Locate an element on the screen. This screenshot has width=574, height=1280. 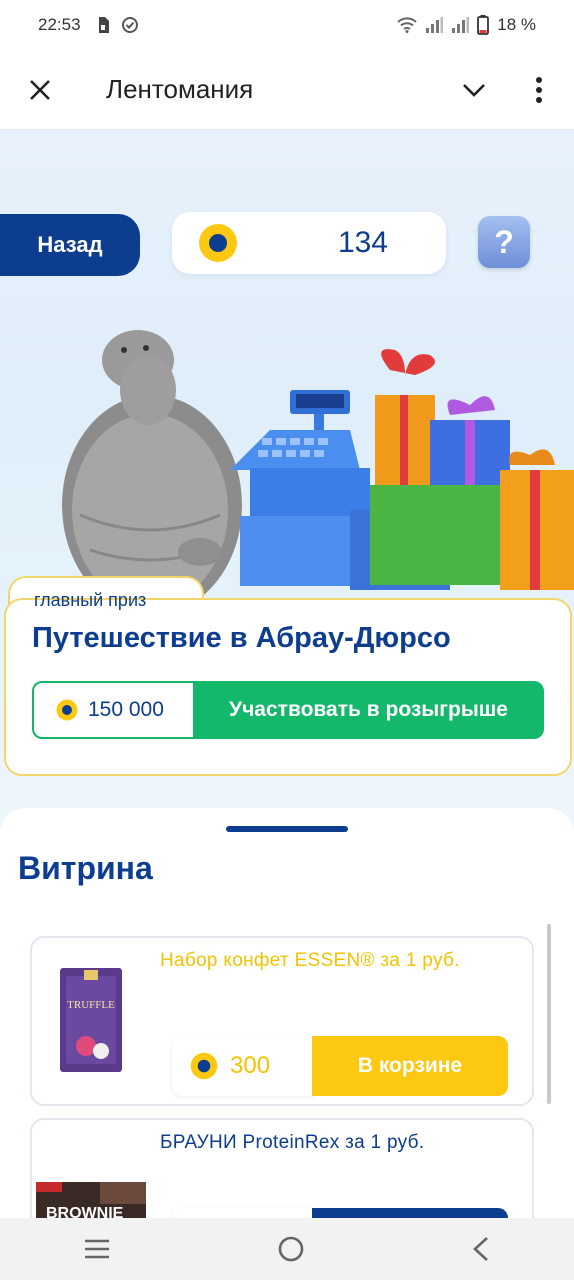
chevron-down-icon is located at coordinates (474, 90).